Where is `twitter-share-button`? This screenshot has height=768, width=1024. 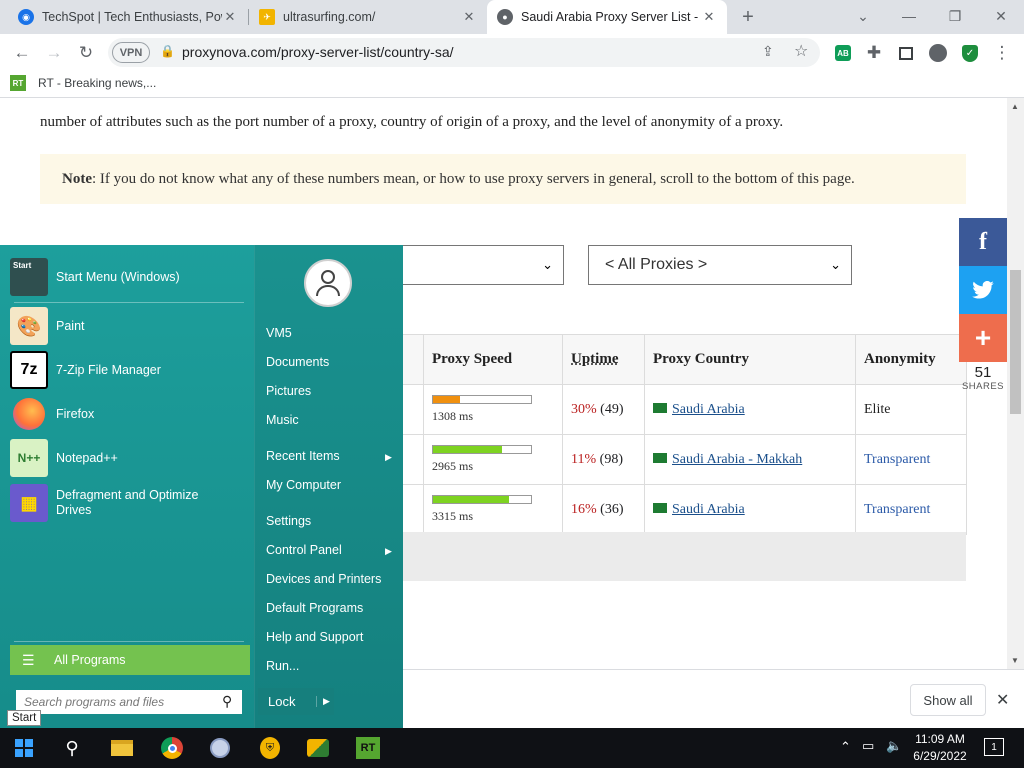 twitter-share-button is located at coordinates (983, 290).